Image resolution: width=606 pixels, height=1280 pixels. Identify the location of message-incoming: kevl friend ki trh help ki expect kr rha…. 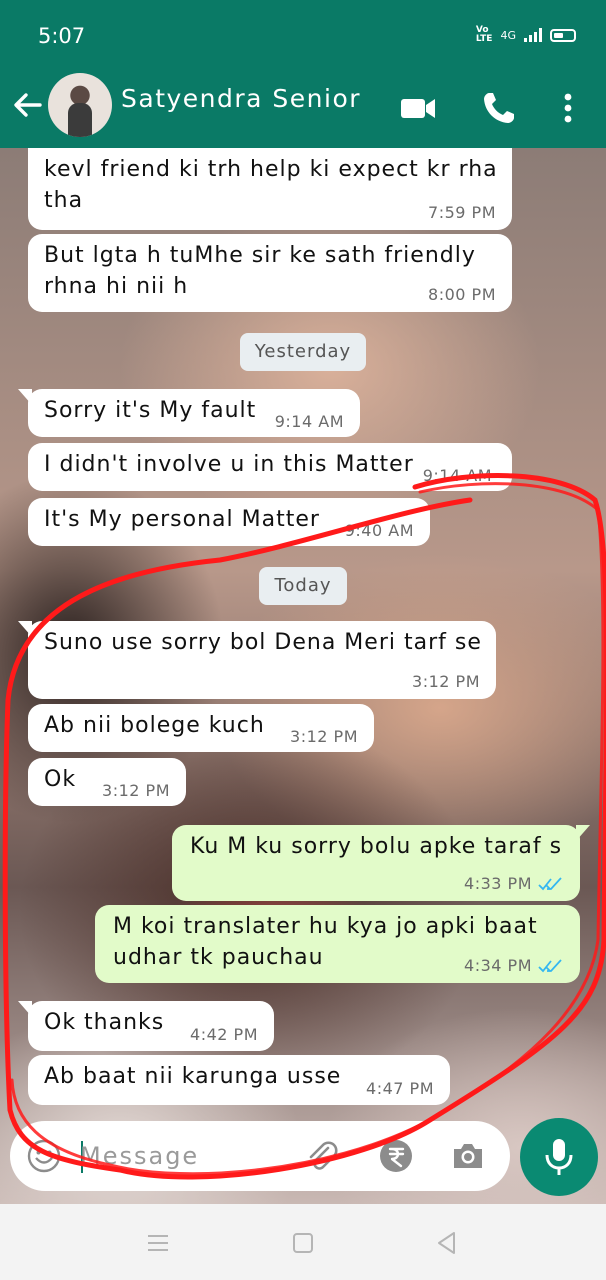
(270, 189).